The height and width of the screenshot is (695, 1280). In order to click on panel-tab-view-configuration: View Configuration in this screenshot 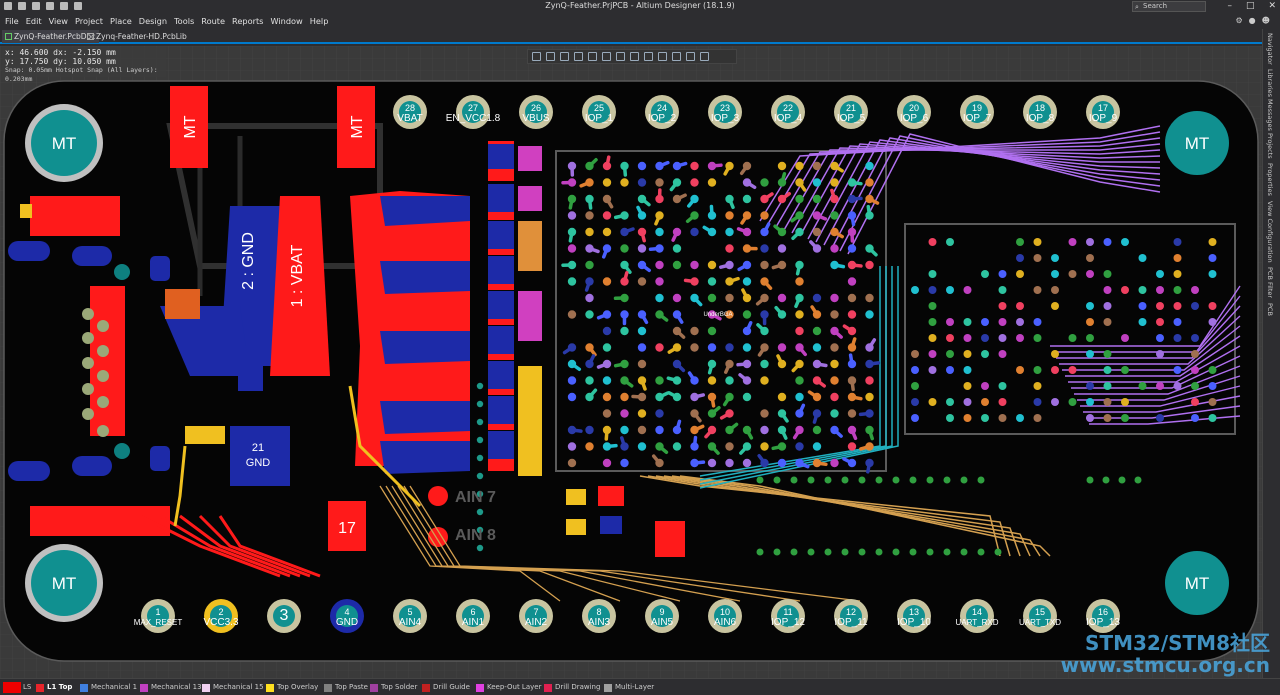, I will do `click(1270, 232)`.